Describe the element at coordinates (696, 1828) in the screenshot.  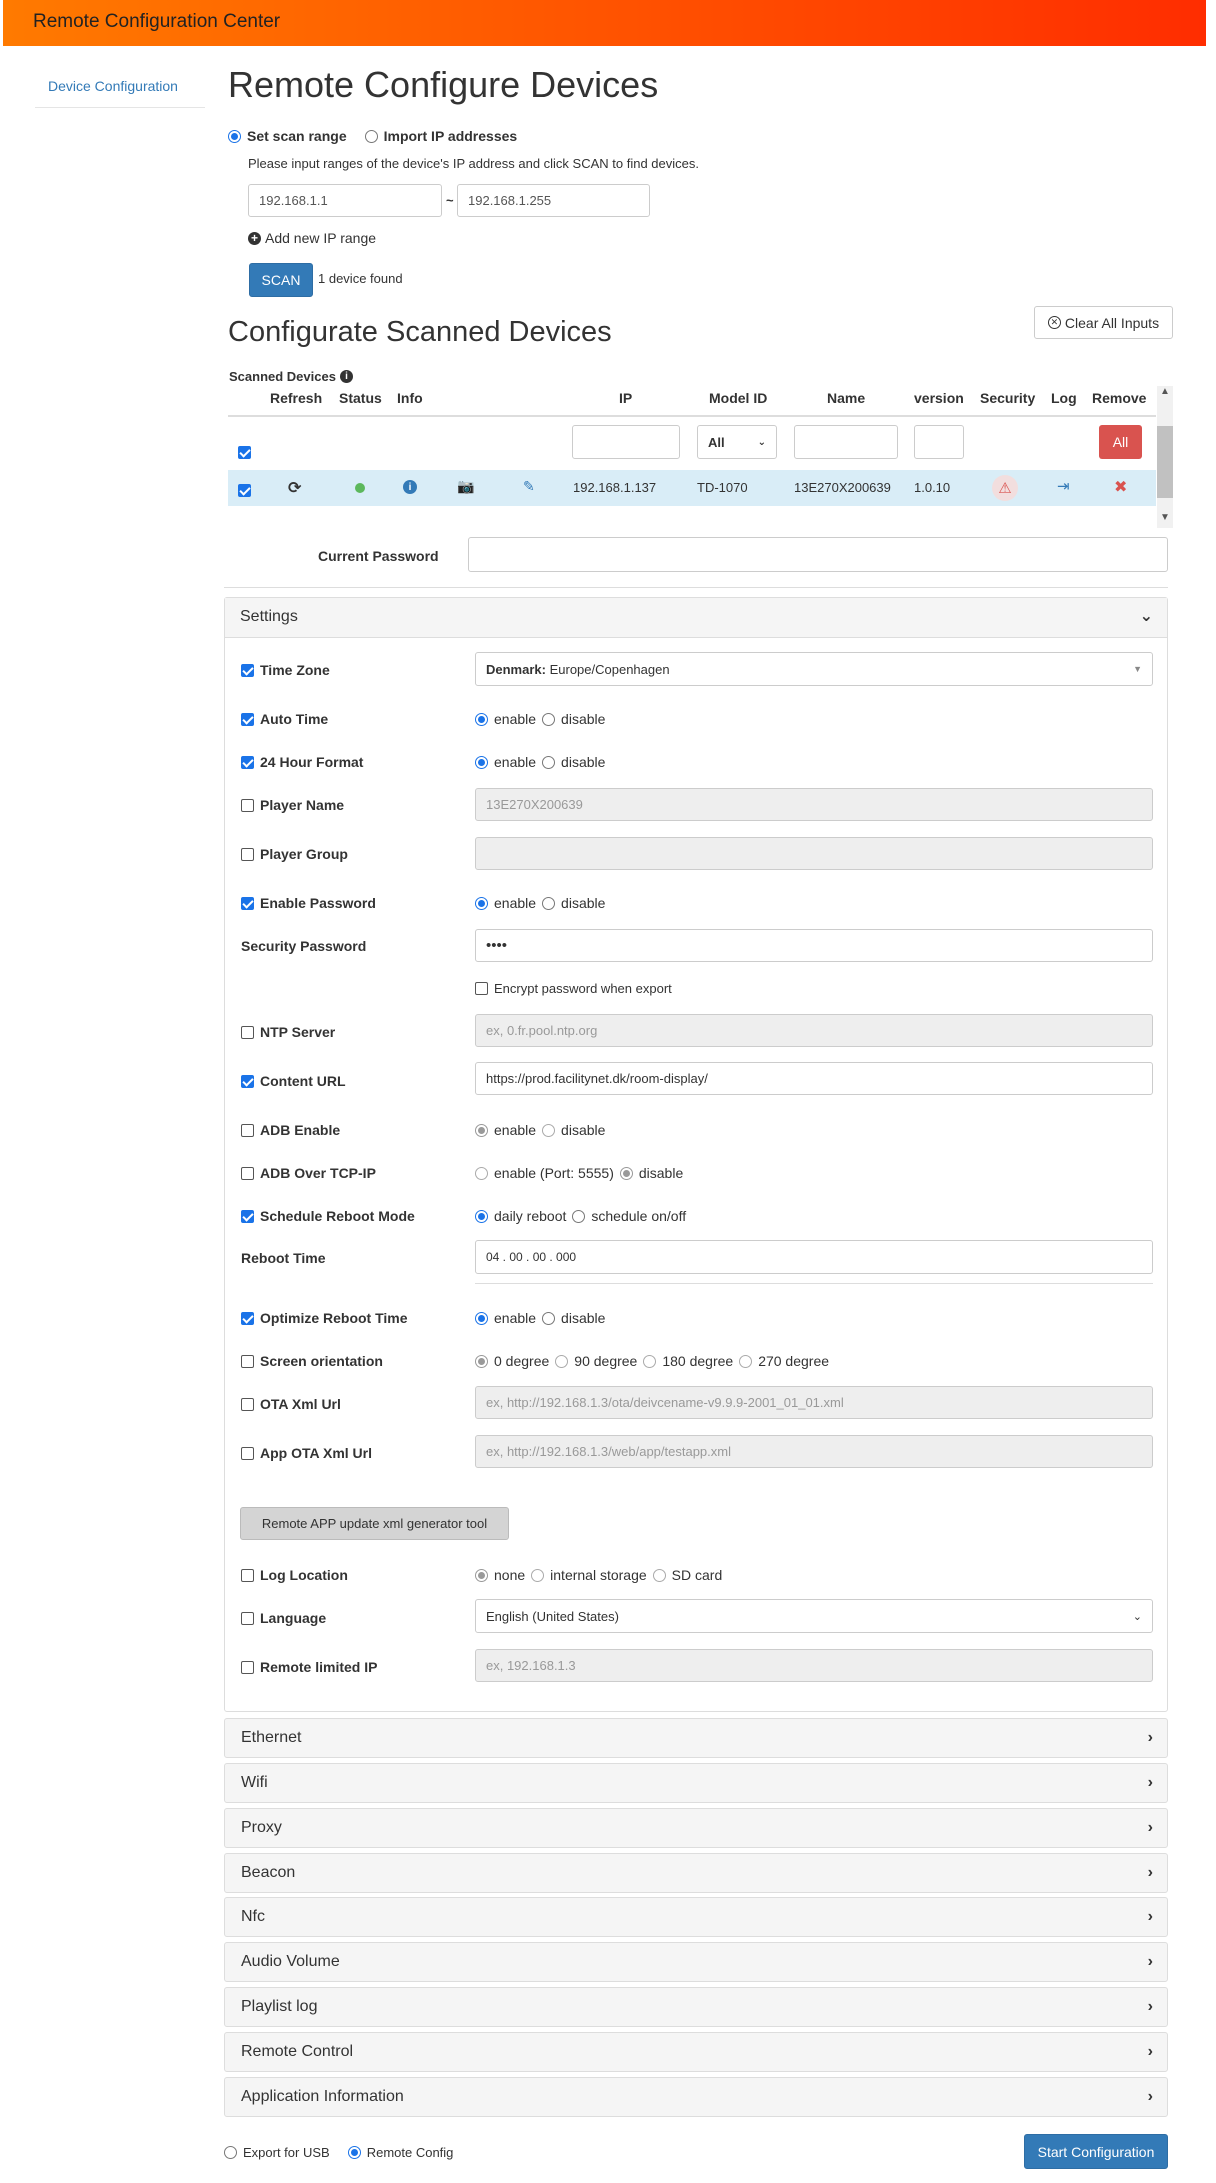
I see `section-proxy: Proxy ›` at that location.